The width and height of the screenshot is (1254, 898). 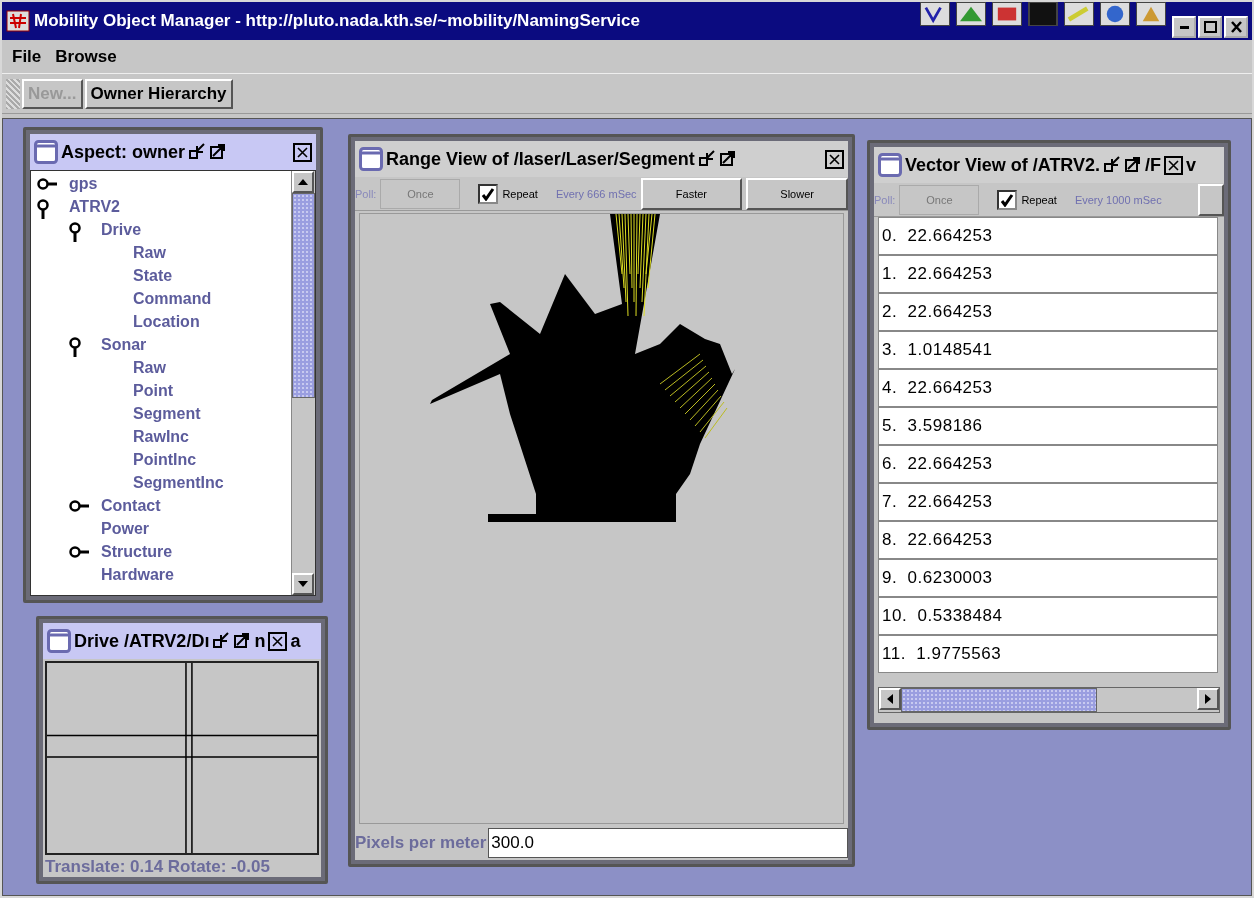 What do you see at coordinates (142, 641) in the screenshot?
I see `frame-title: Drive /ATRV2/Dı` at bounding box center [142, 641].